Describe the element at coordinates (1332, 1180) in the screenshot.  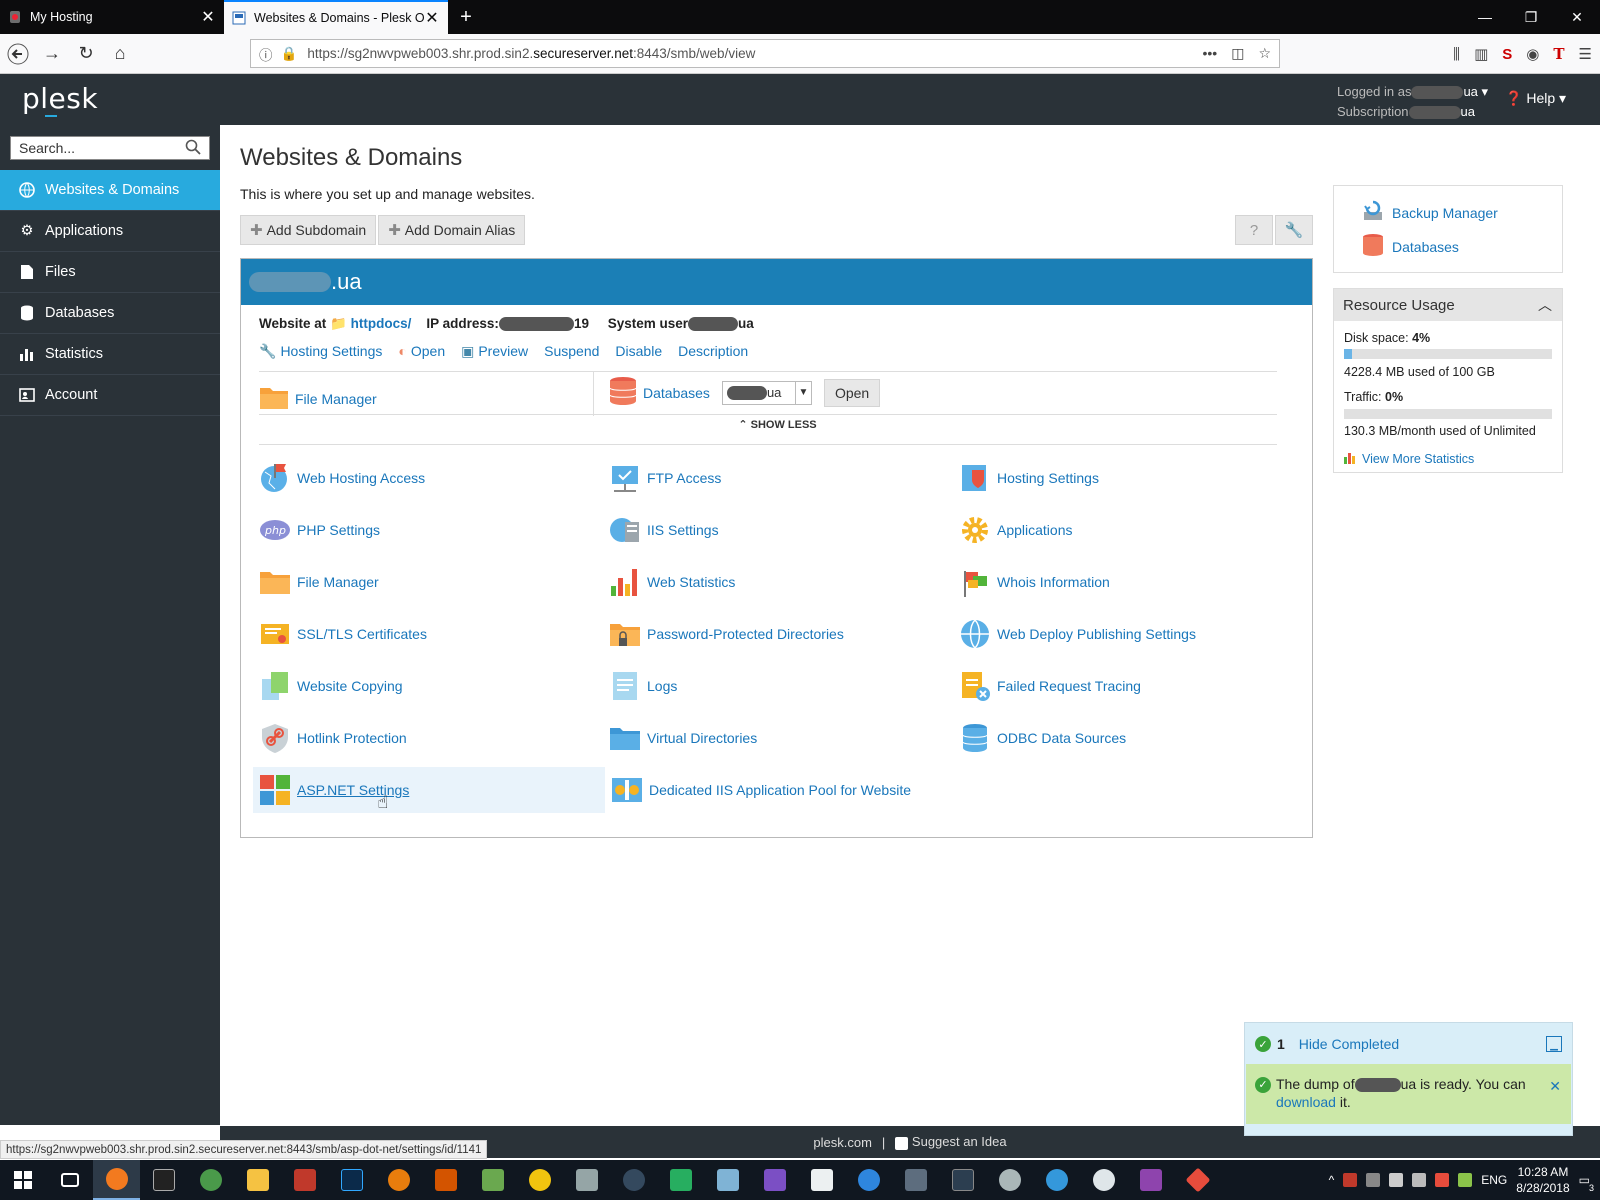
I see `tray-expand-icon: ^` at that location.